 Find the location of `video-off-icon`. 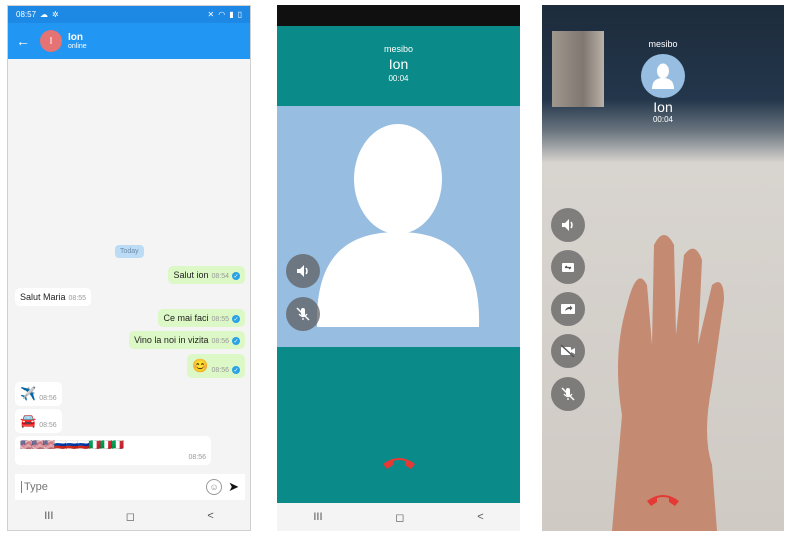

video-off-icon is located at coordinates (567, 351).